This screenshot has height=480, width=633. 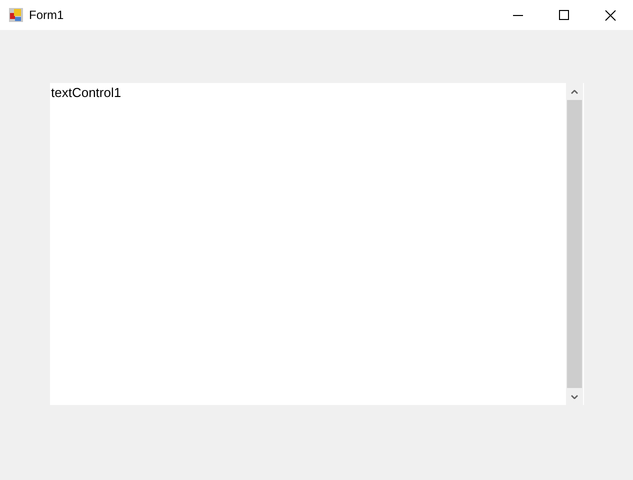 What do you see at coordinates (610, 15) in the screenshot?
I see `close-icon` at bounding box center [610, 15].